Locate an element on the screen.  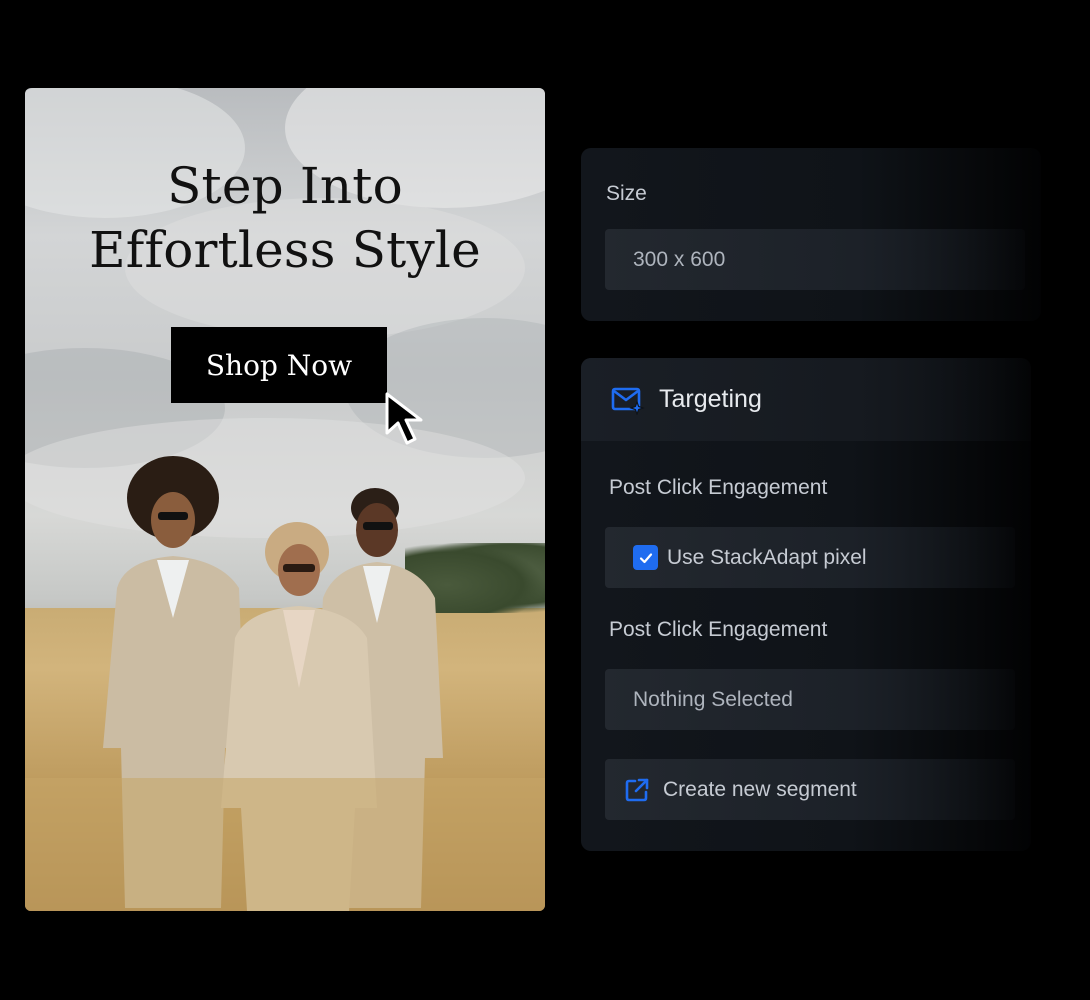
post-click-label-2: Post Click Engagement is located at coordinates (718, 629).